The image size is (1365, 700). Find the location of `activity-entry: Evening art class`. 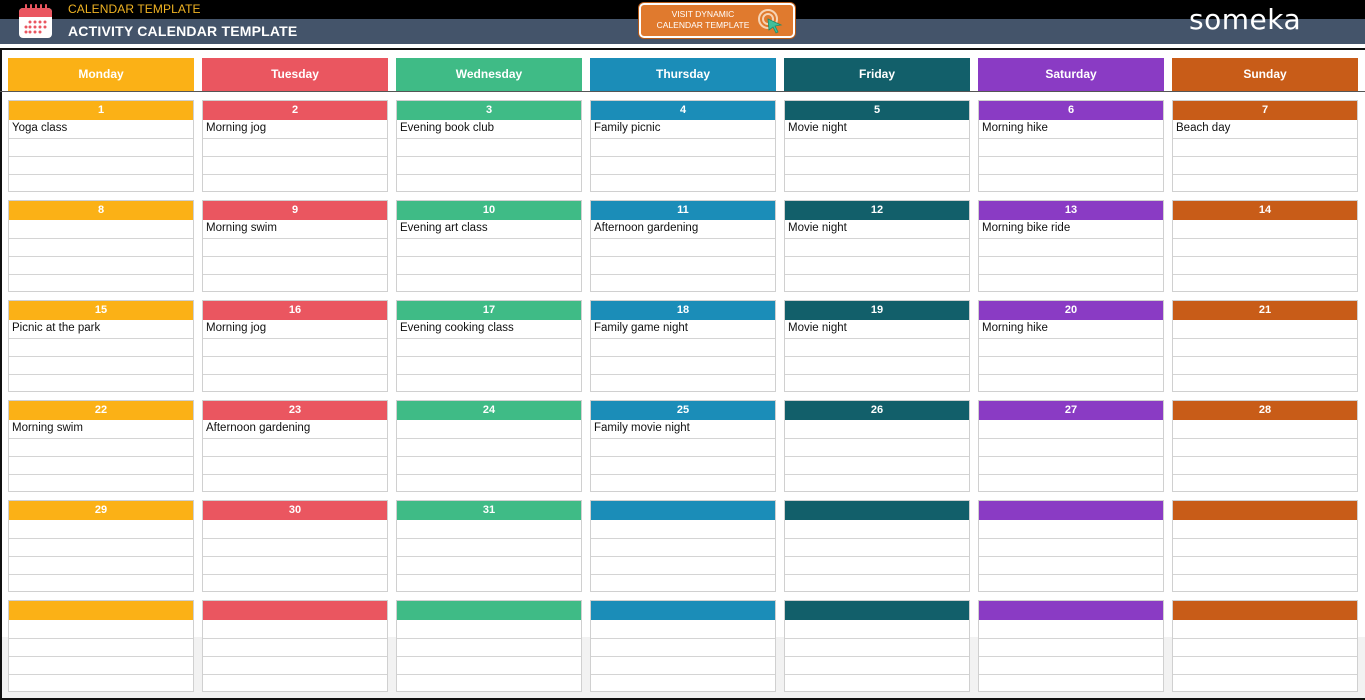

activity-entry: Evening art class is located at coordinates (489, 229).